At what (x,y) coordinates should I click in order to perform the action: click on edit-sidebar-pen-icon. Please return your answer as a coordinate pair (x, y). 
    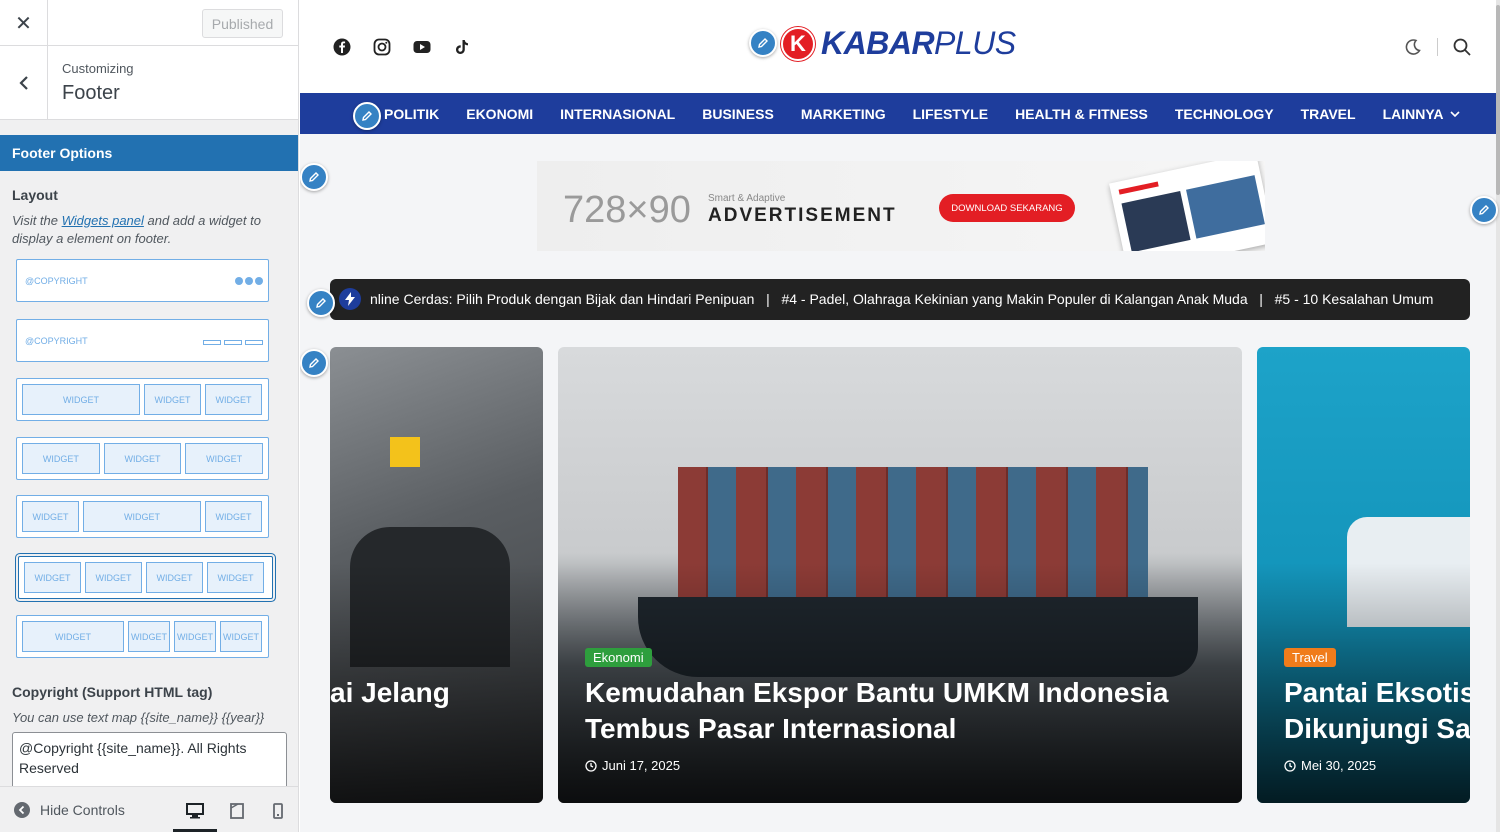
    Looking at the image, I should click on (1484, 210).